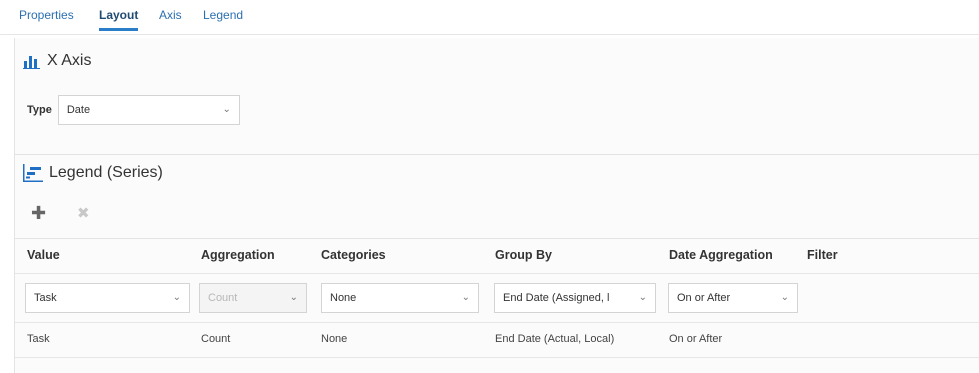 The height and width of the screenshot is (373, 979). I want to click on legend-series-header: Legend (Series), so click(93, 173).